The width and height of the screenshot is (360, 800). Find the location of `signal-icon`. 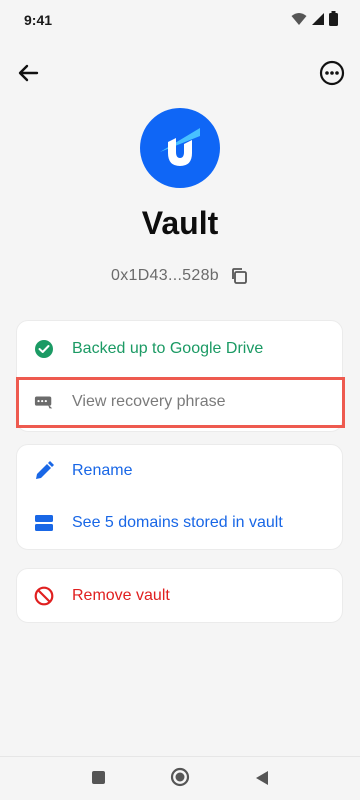

signal-icon is located at coordinates (318, 20).